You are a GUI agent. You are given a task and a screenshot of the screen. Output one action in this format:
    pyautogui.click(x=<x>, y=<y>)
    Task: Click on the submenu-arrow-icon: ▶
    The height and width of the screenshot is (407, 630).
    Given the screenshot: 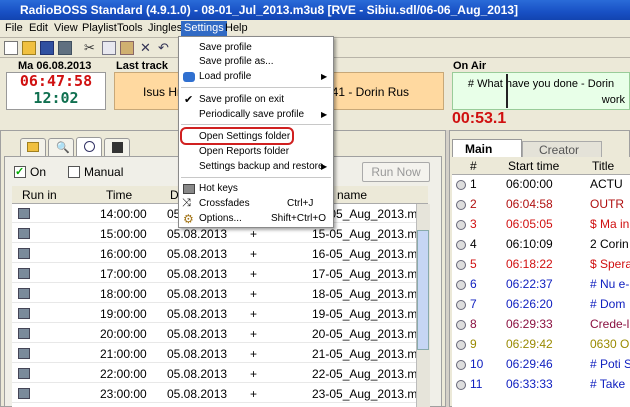 What is the action you would take?
    pyautogui.click(x=324, y=76)
    